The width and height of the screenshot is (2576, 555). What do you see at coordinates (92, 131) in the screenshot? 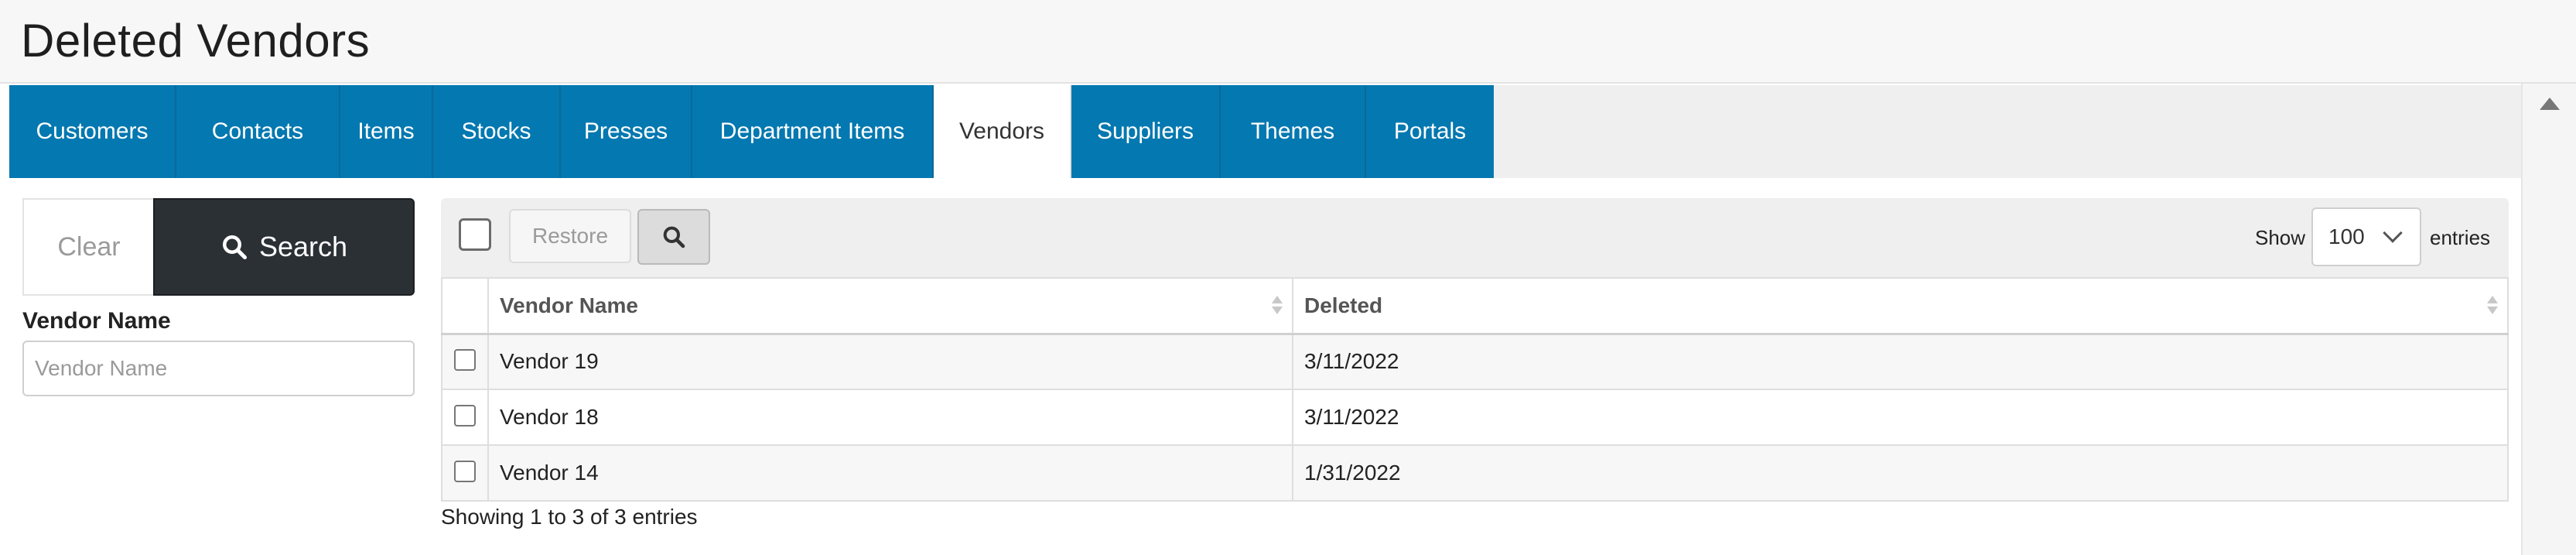
I see `tab-customers: Customers` at bounding box center [92, 131].